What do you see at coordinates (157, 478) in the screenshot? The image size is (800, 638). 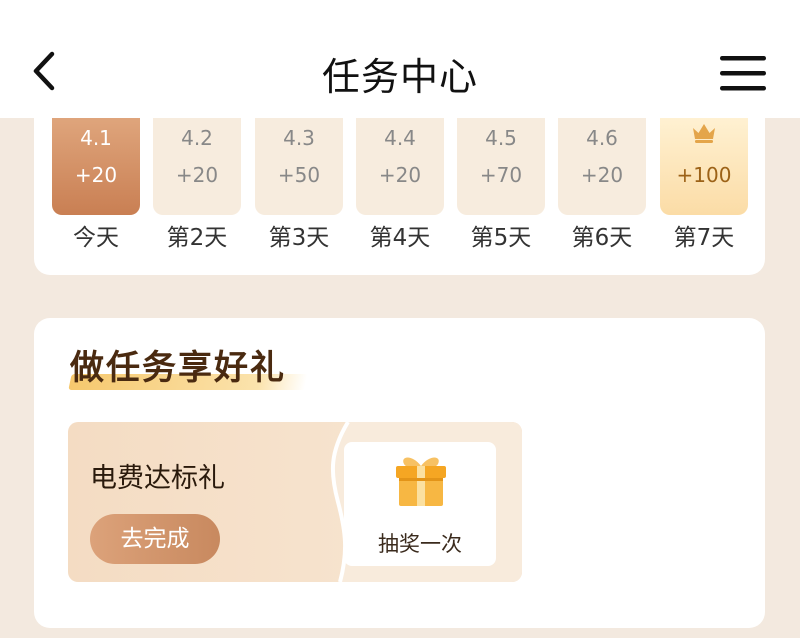 I see `task-name: 电费达标礼` at bounding box center [157, 478].